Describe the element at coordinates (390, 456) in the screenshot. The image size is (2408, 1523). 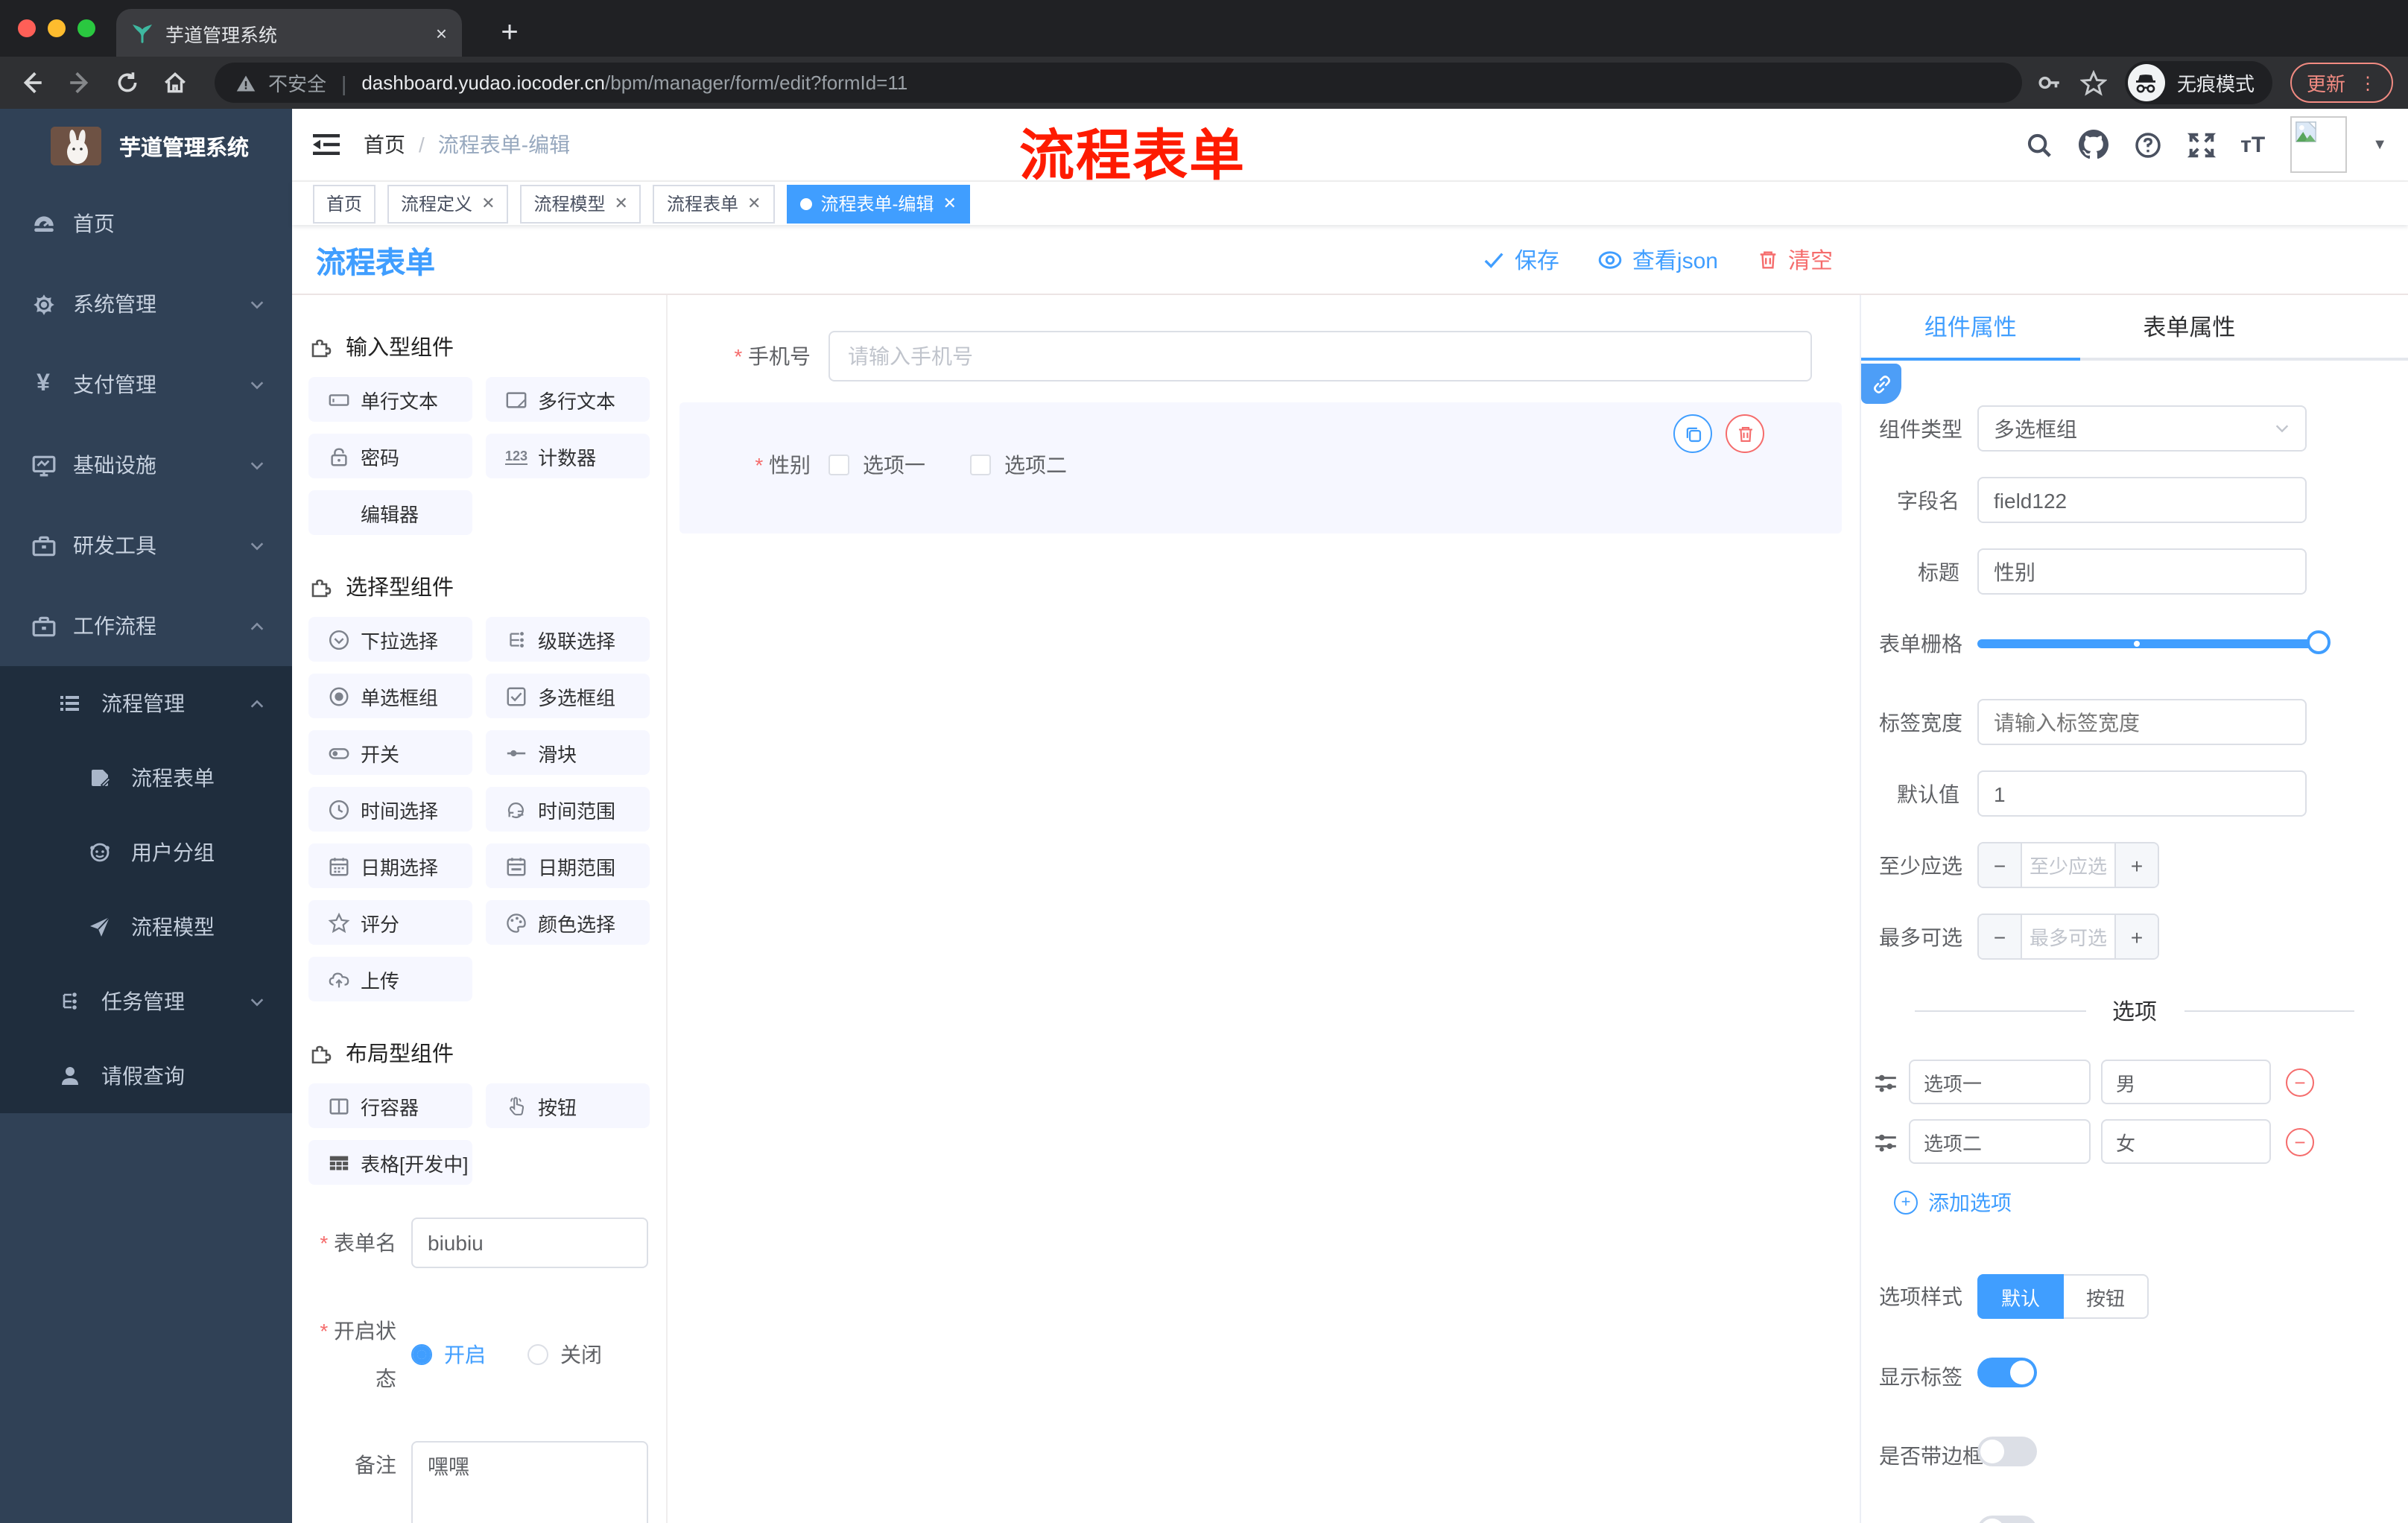
I see `component-password: 密码` at that location.